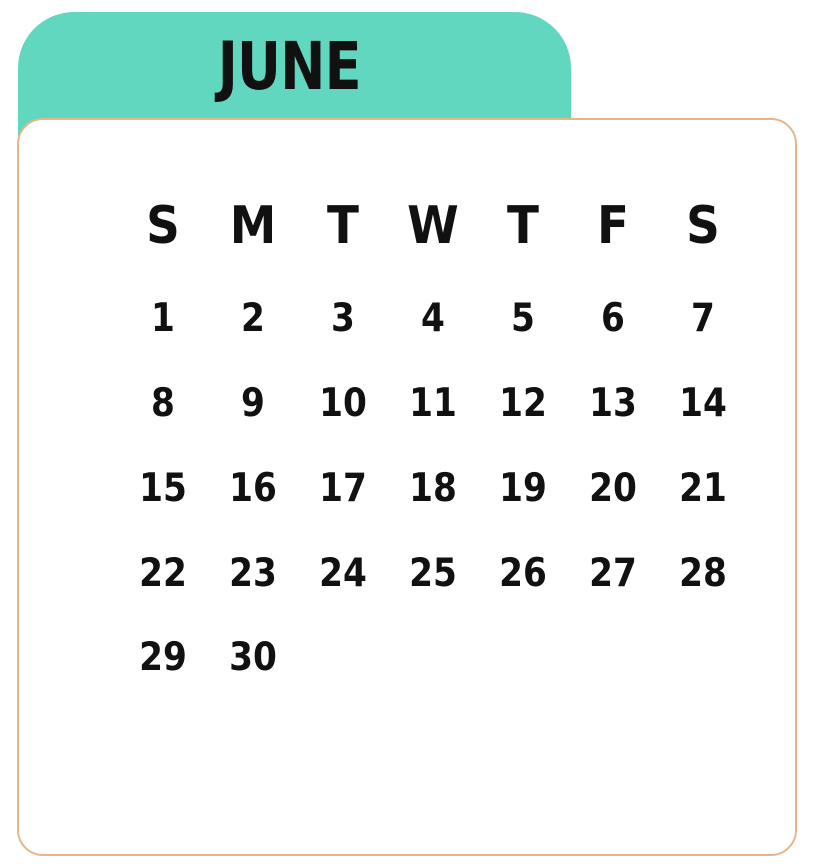 Image resolution: width=817 pixels, height=867 pixels. What do you see at coordinates (162, 657) in the screenshot?
I see `day-29: 29` at bounding box center [162, 657].